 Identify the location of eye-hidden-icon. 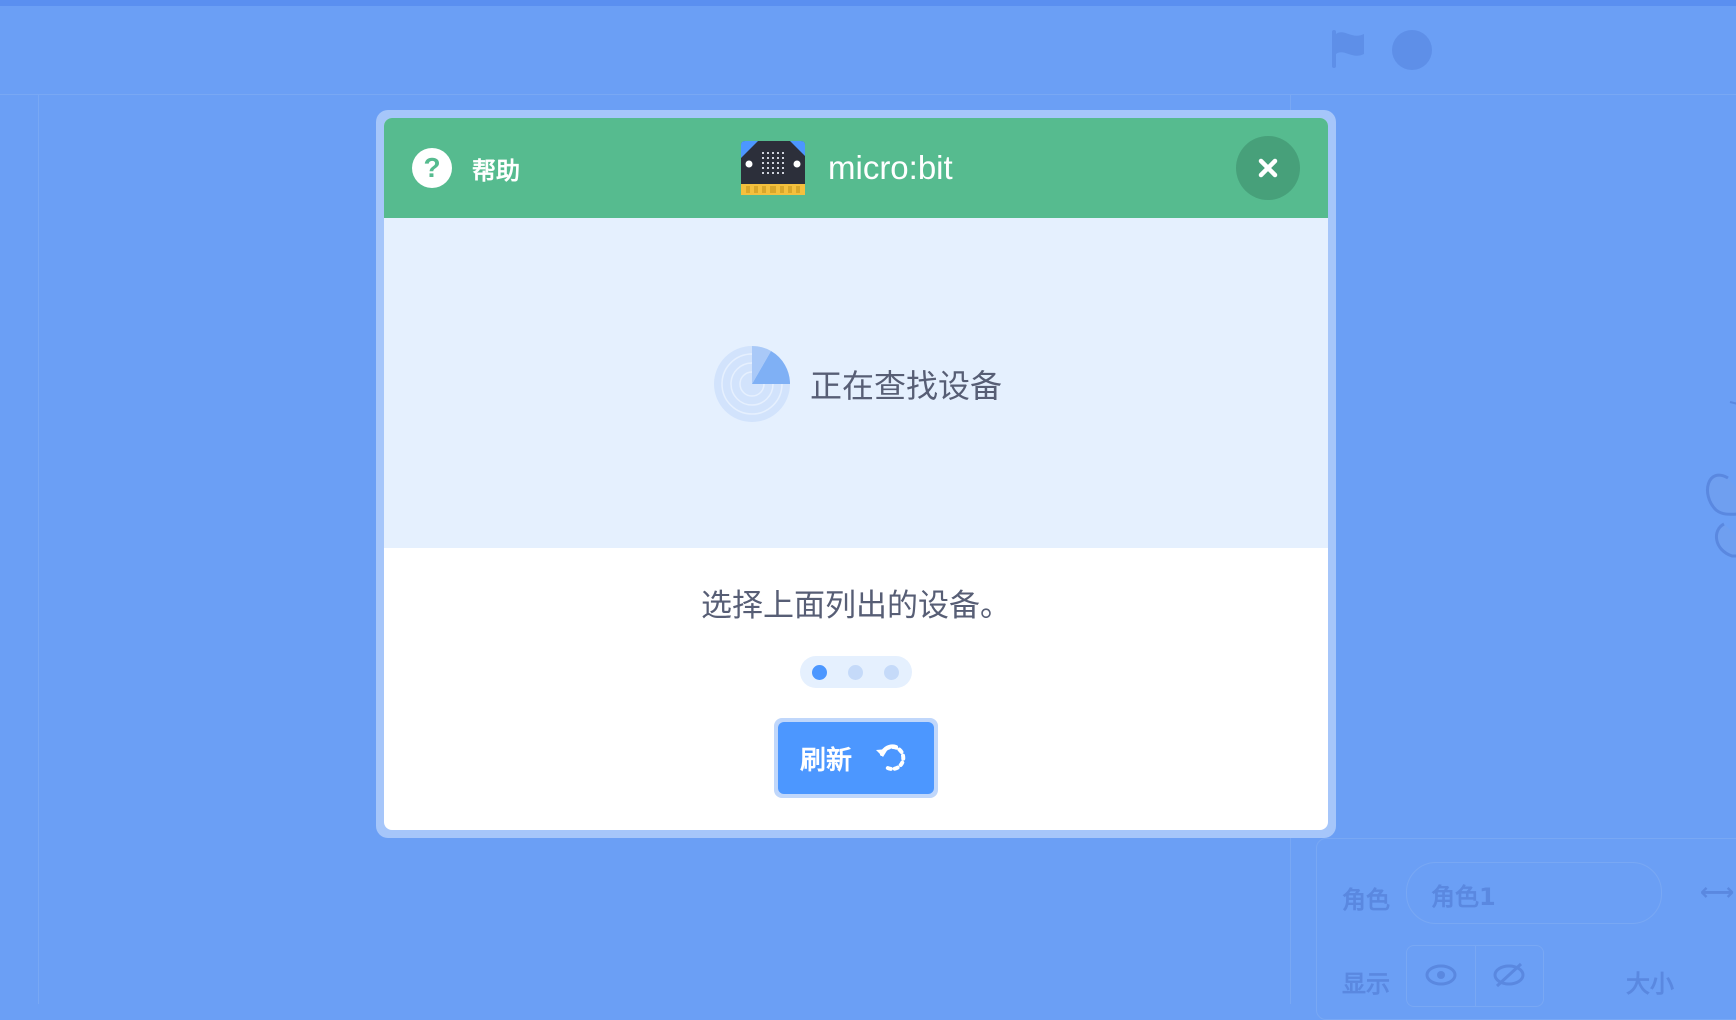
(1509, 975).